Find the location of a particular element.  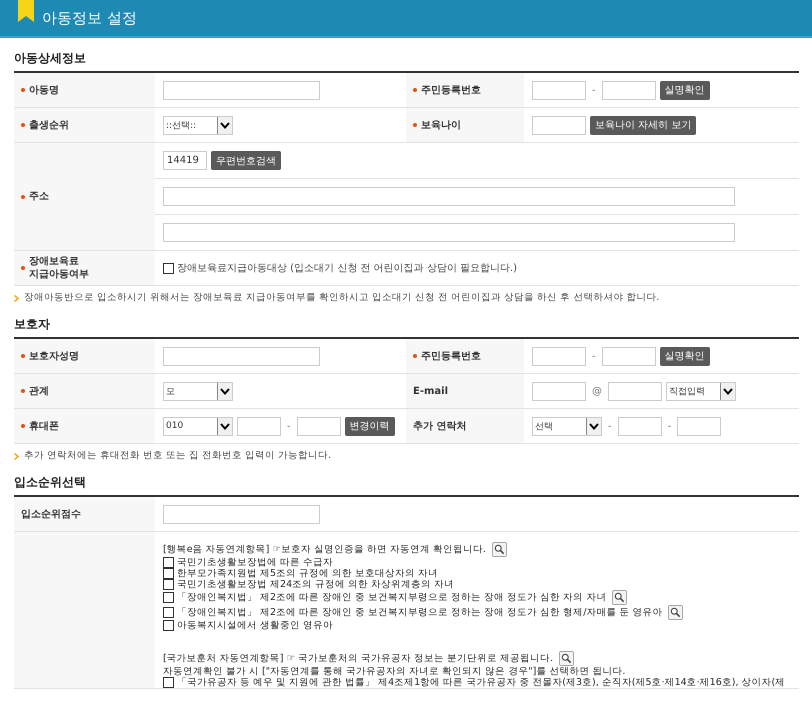

section-title: 아동상세정보 is located at coordinates (50, 58).